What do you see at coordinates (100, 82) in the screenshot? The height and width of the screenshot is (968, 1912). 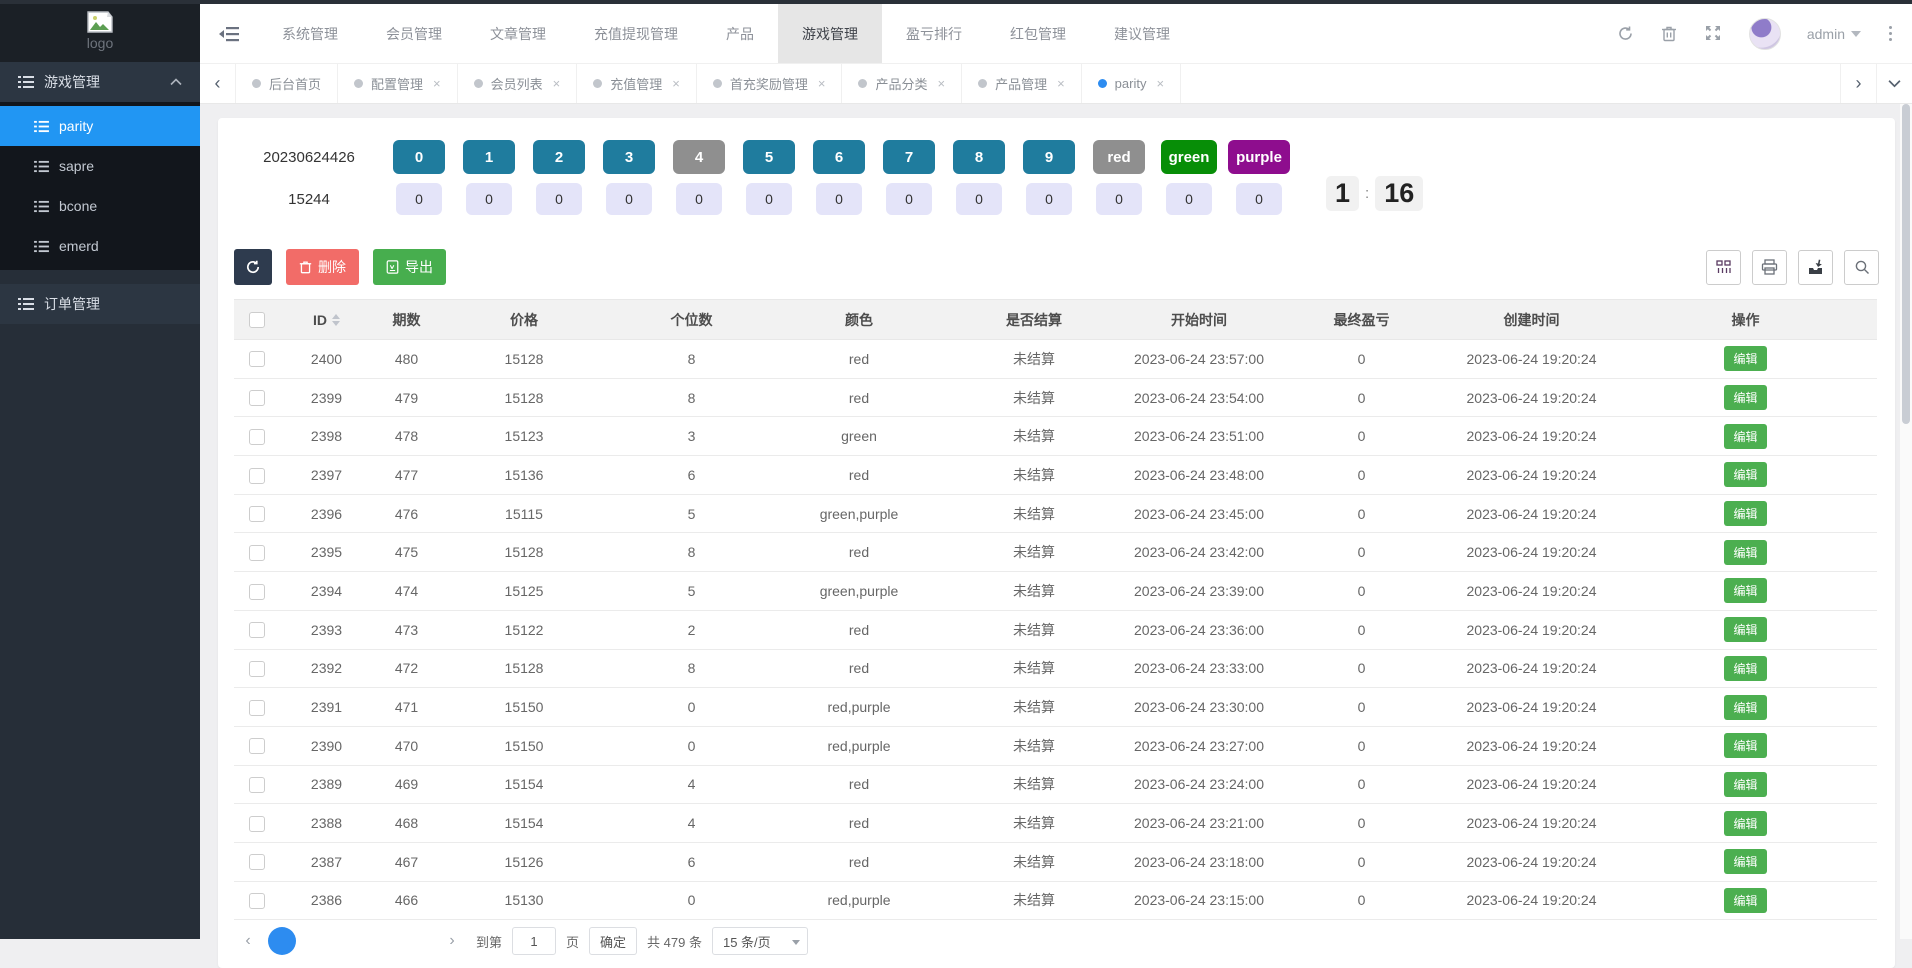 I see `sidebar-section-game: 游戏管理` at bounding box center [100, 82].